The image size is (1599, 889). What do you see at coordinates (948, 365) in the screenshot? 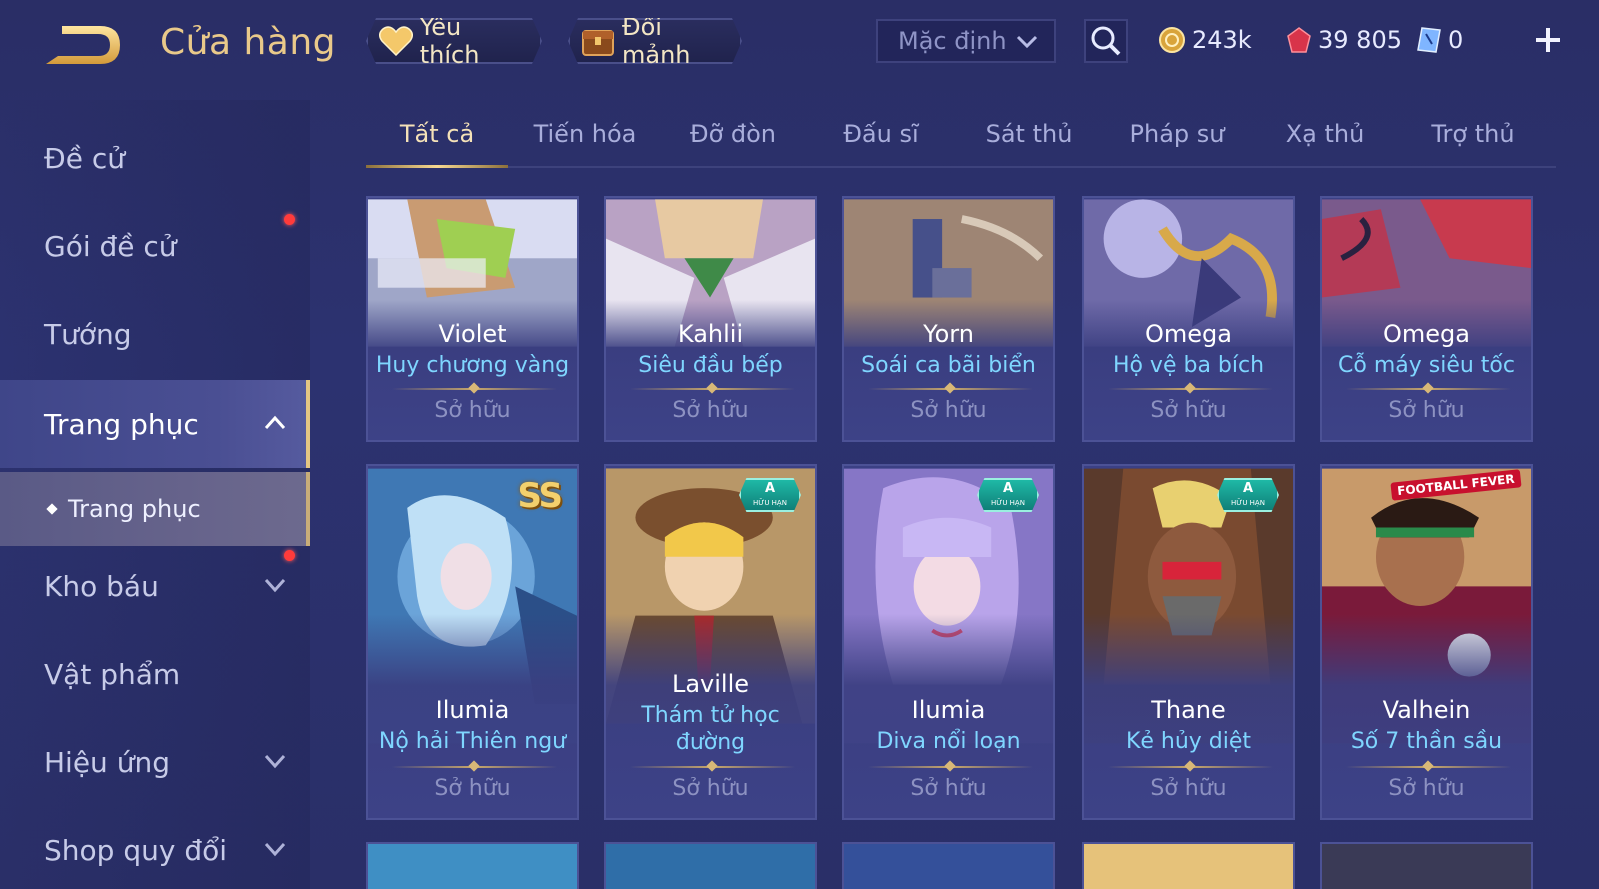
I see `skin-name: Soái ca bãi biển` at bounding box center [948, 365].